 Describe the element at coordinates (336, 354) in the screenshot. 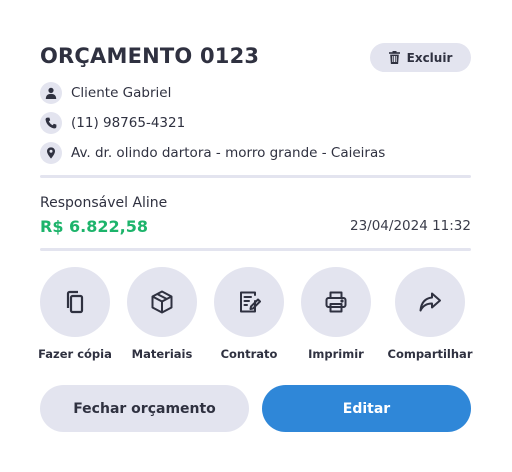

I see `print-action-label: Imprimir` at that location.